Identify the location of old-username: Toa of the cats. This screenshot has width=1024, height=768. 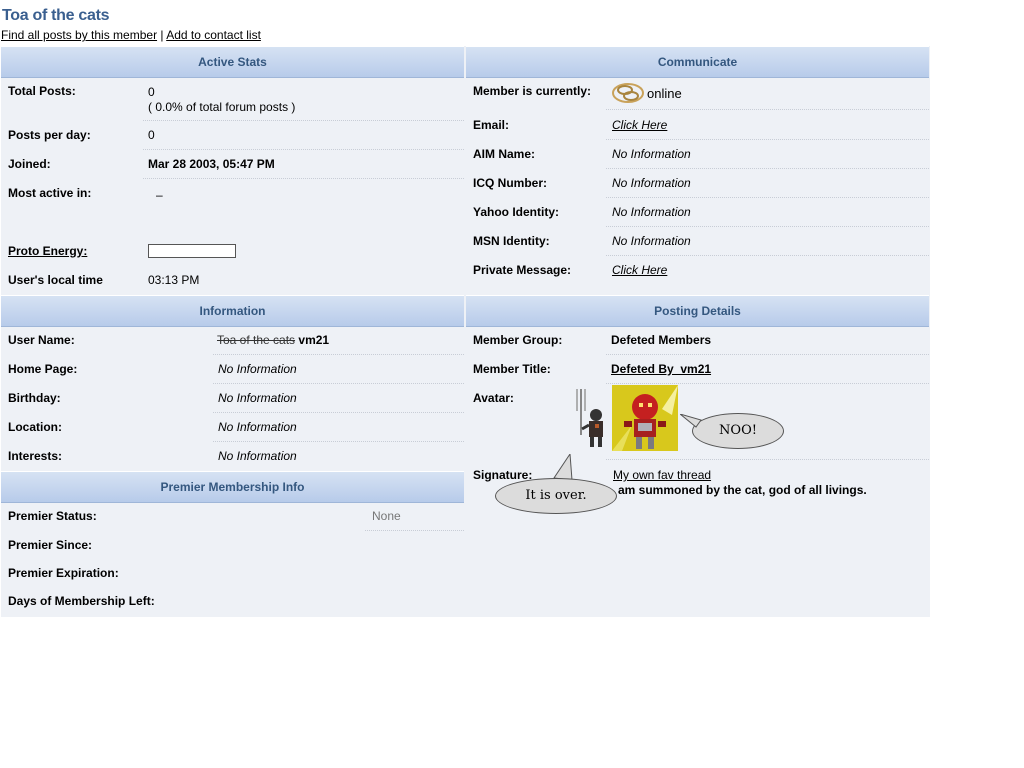
(256, 340).